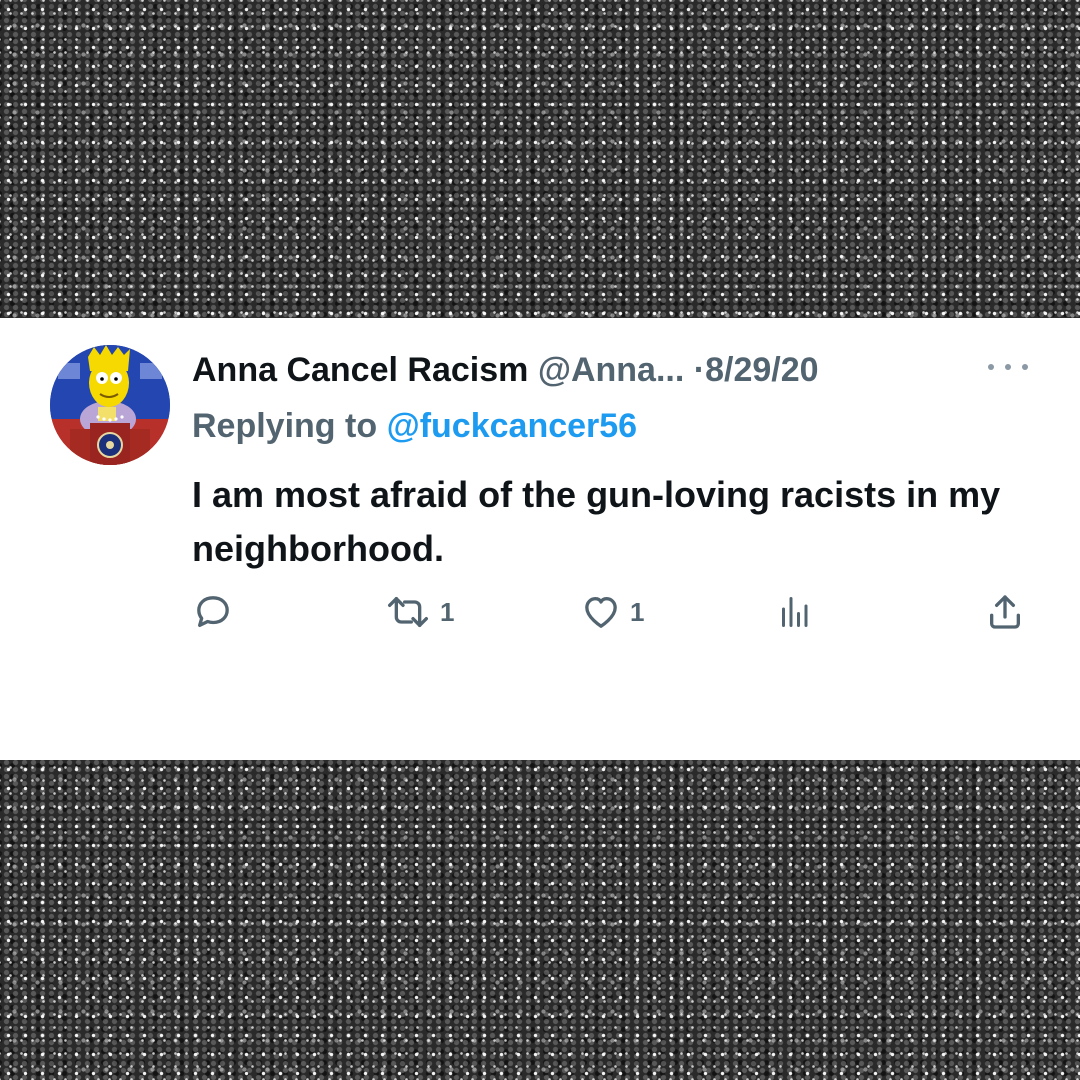 The height and width of the screenshot is (1080, 1080). I want to click on views-icon, so click(795, 612).